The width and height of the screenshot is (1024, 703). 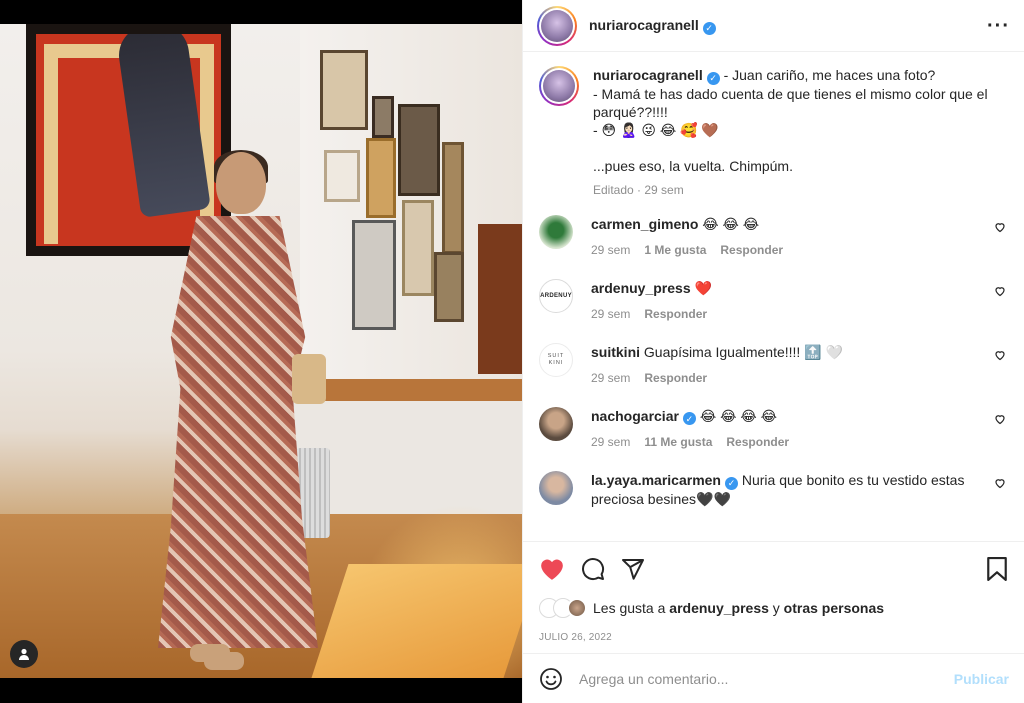 What do you see at coordinates (773, 299) in the screenshot?
I see `comment-item: ARDENUY ardenuy_press ❤️ 29 sem Responder` at bounding box center [773, 299].